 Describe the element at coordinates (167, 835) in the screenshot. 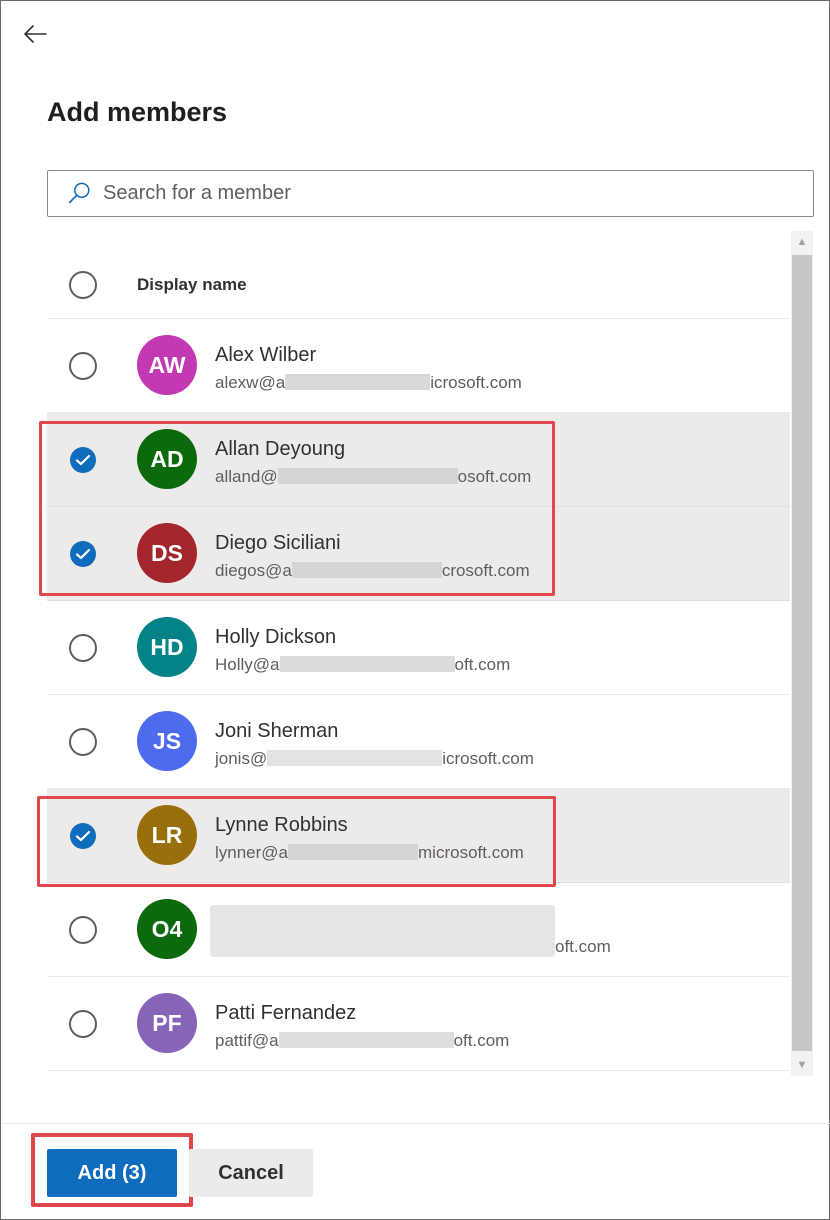

I see `avatar: LR` at that location.